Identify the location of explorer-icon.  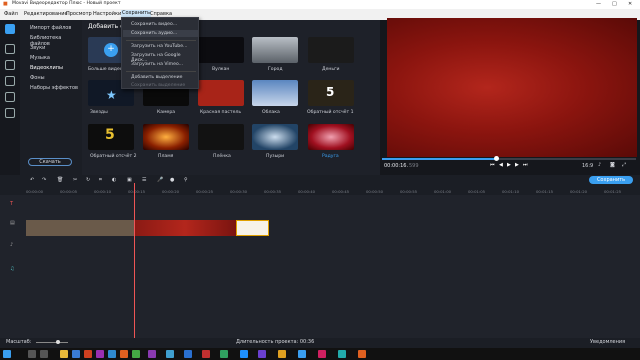
(64, 354).